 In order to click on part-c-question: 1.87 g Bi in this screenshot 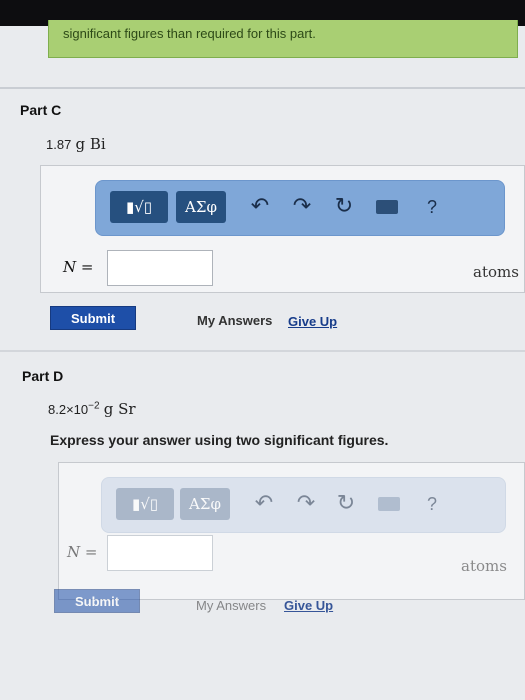, I will do `click(76, 144)`.